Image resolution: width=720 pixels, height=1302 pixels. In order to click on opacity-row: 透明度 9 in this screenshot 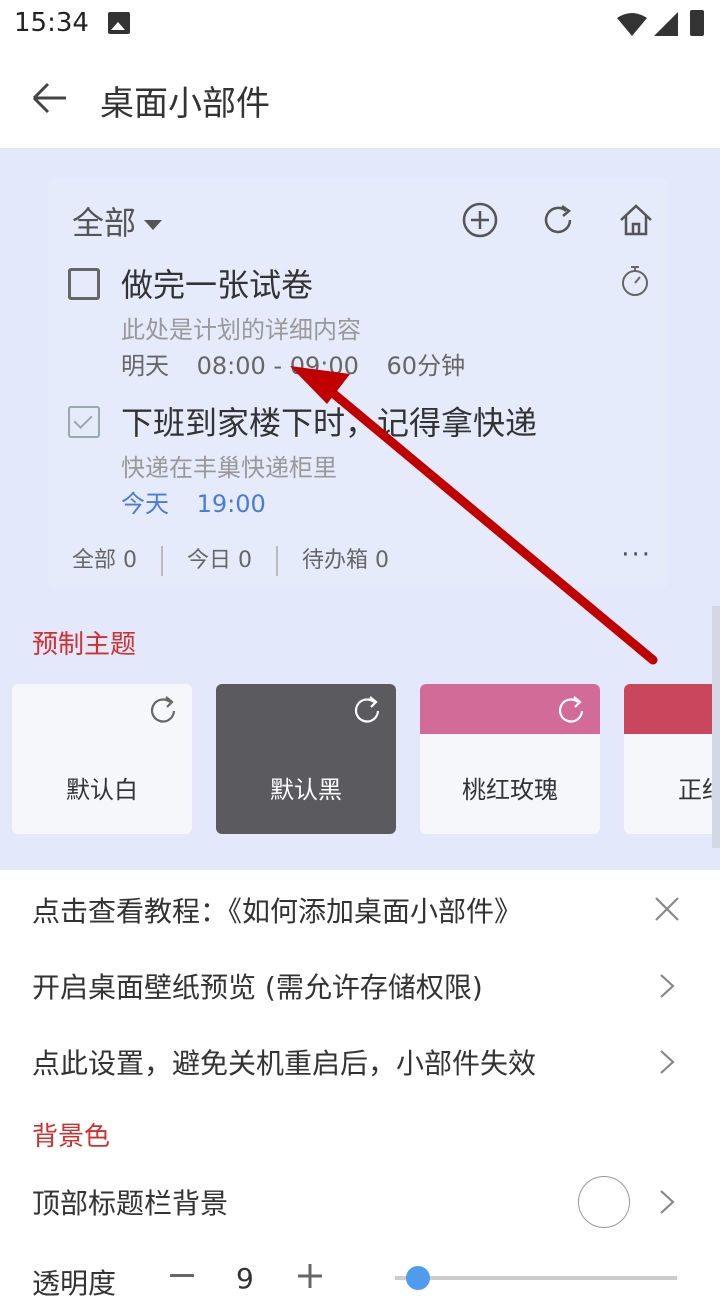, I will do `click(360, 1275)`.